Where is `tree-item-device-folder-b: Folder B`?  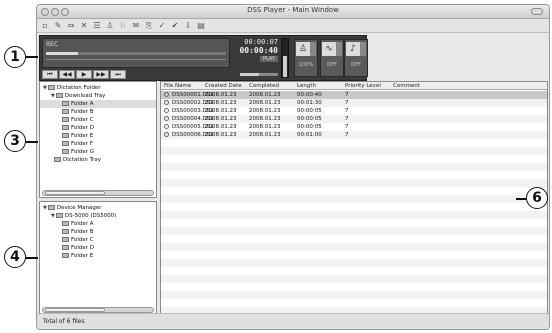
tree-item-device-folder-b: Folder B is located at coordinates (78, 232).